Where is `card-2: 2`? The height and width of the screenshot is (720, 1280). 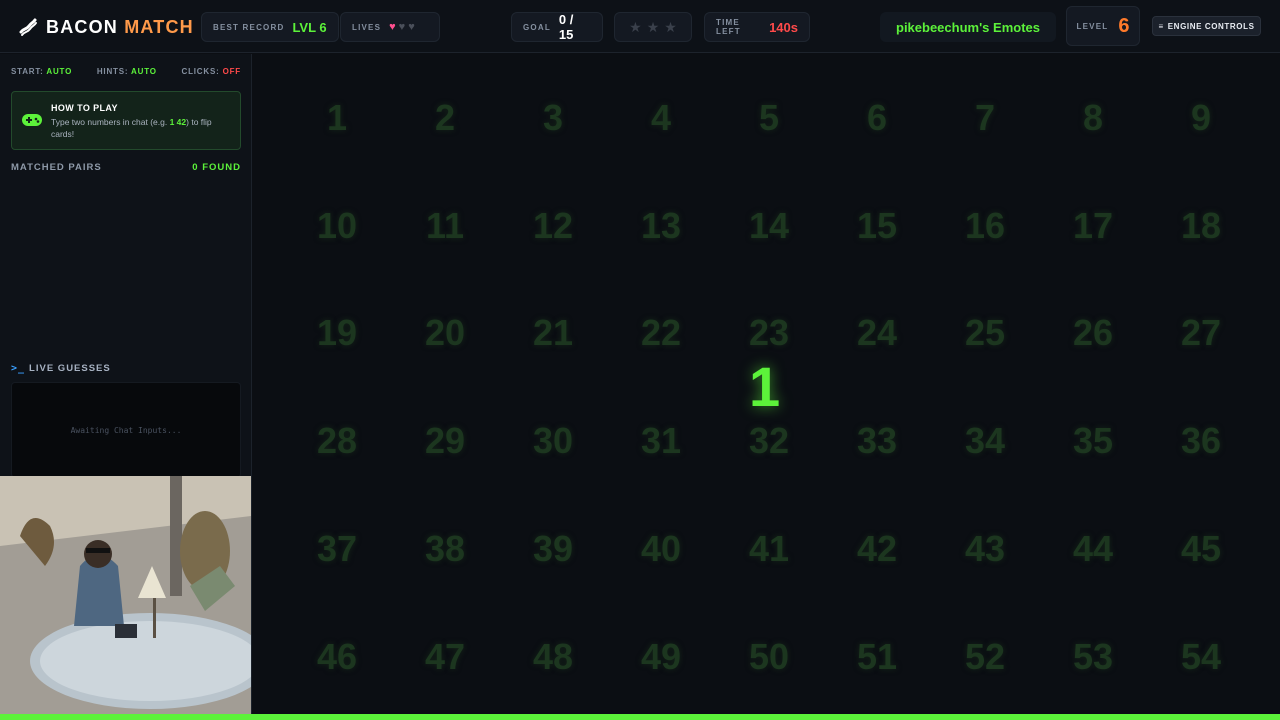 card-2: 2 is located at coordinates (445, 118).